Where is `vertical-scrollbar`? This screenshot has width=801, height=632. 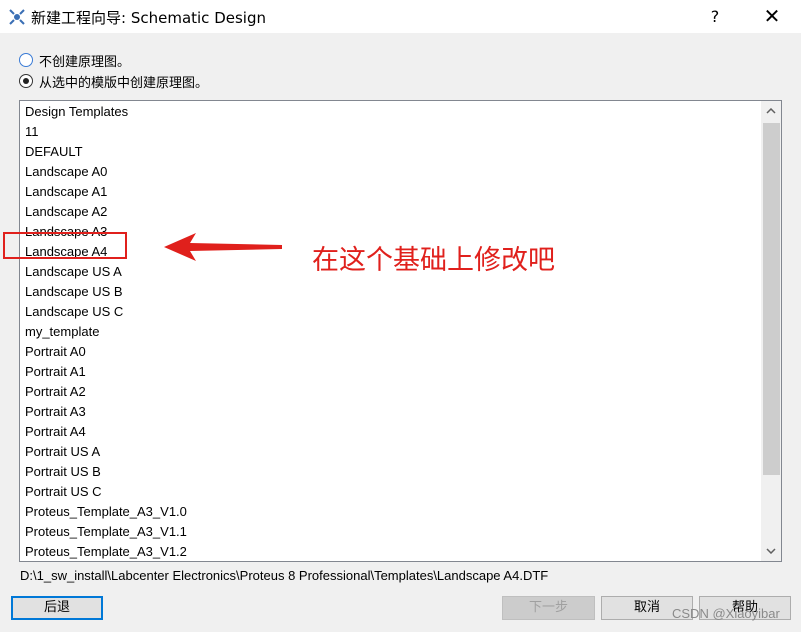 vertical-scrollbar is located at coordinates (771, 331).